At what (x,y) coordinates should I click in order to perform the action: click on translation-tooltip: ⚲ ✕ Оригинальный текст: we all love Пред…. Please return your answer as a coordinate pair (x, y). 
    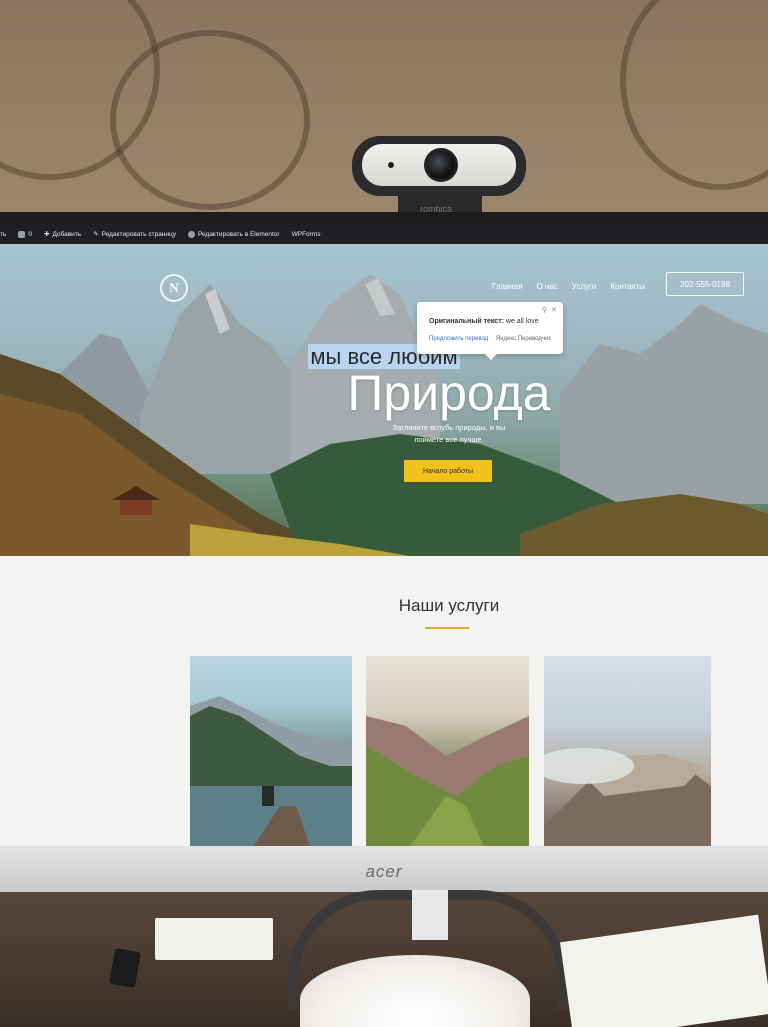
    Looking at the image, I should click on (490, 331).